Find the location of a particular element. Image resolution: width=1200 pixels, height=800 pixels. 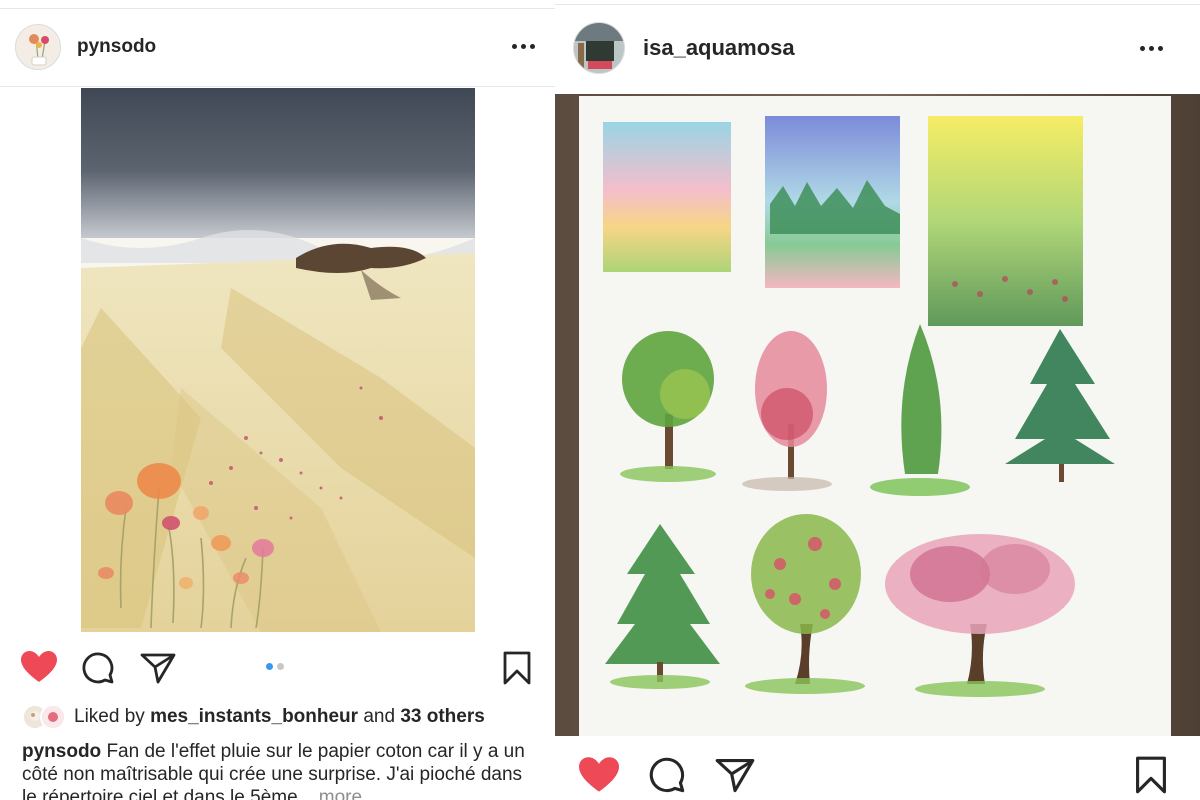

username: pynsodo is located at coordinates (116, 47).